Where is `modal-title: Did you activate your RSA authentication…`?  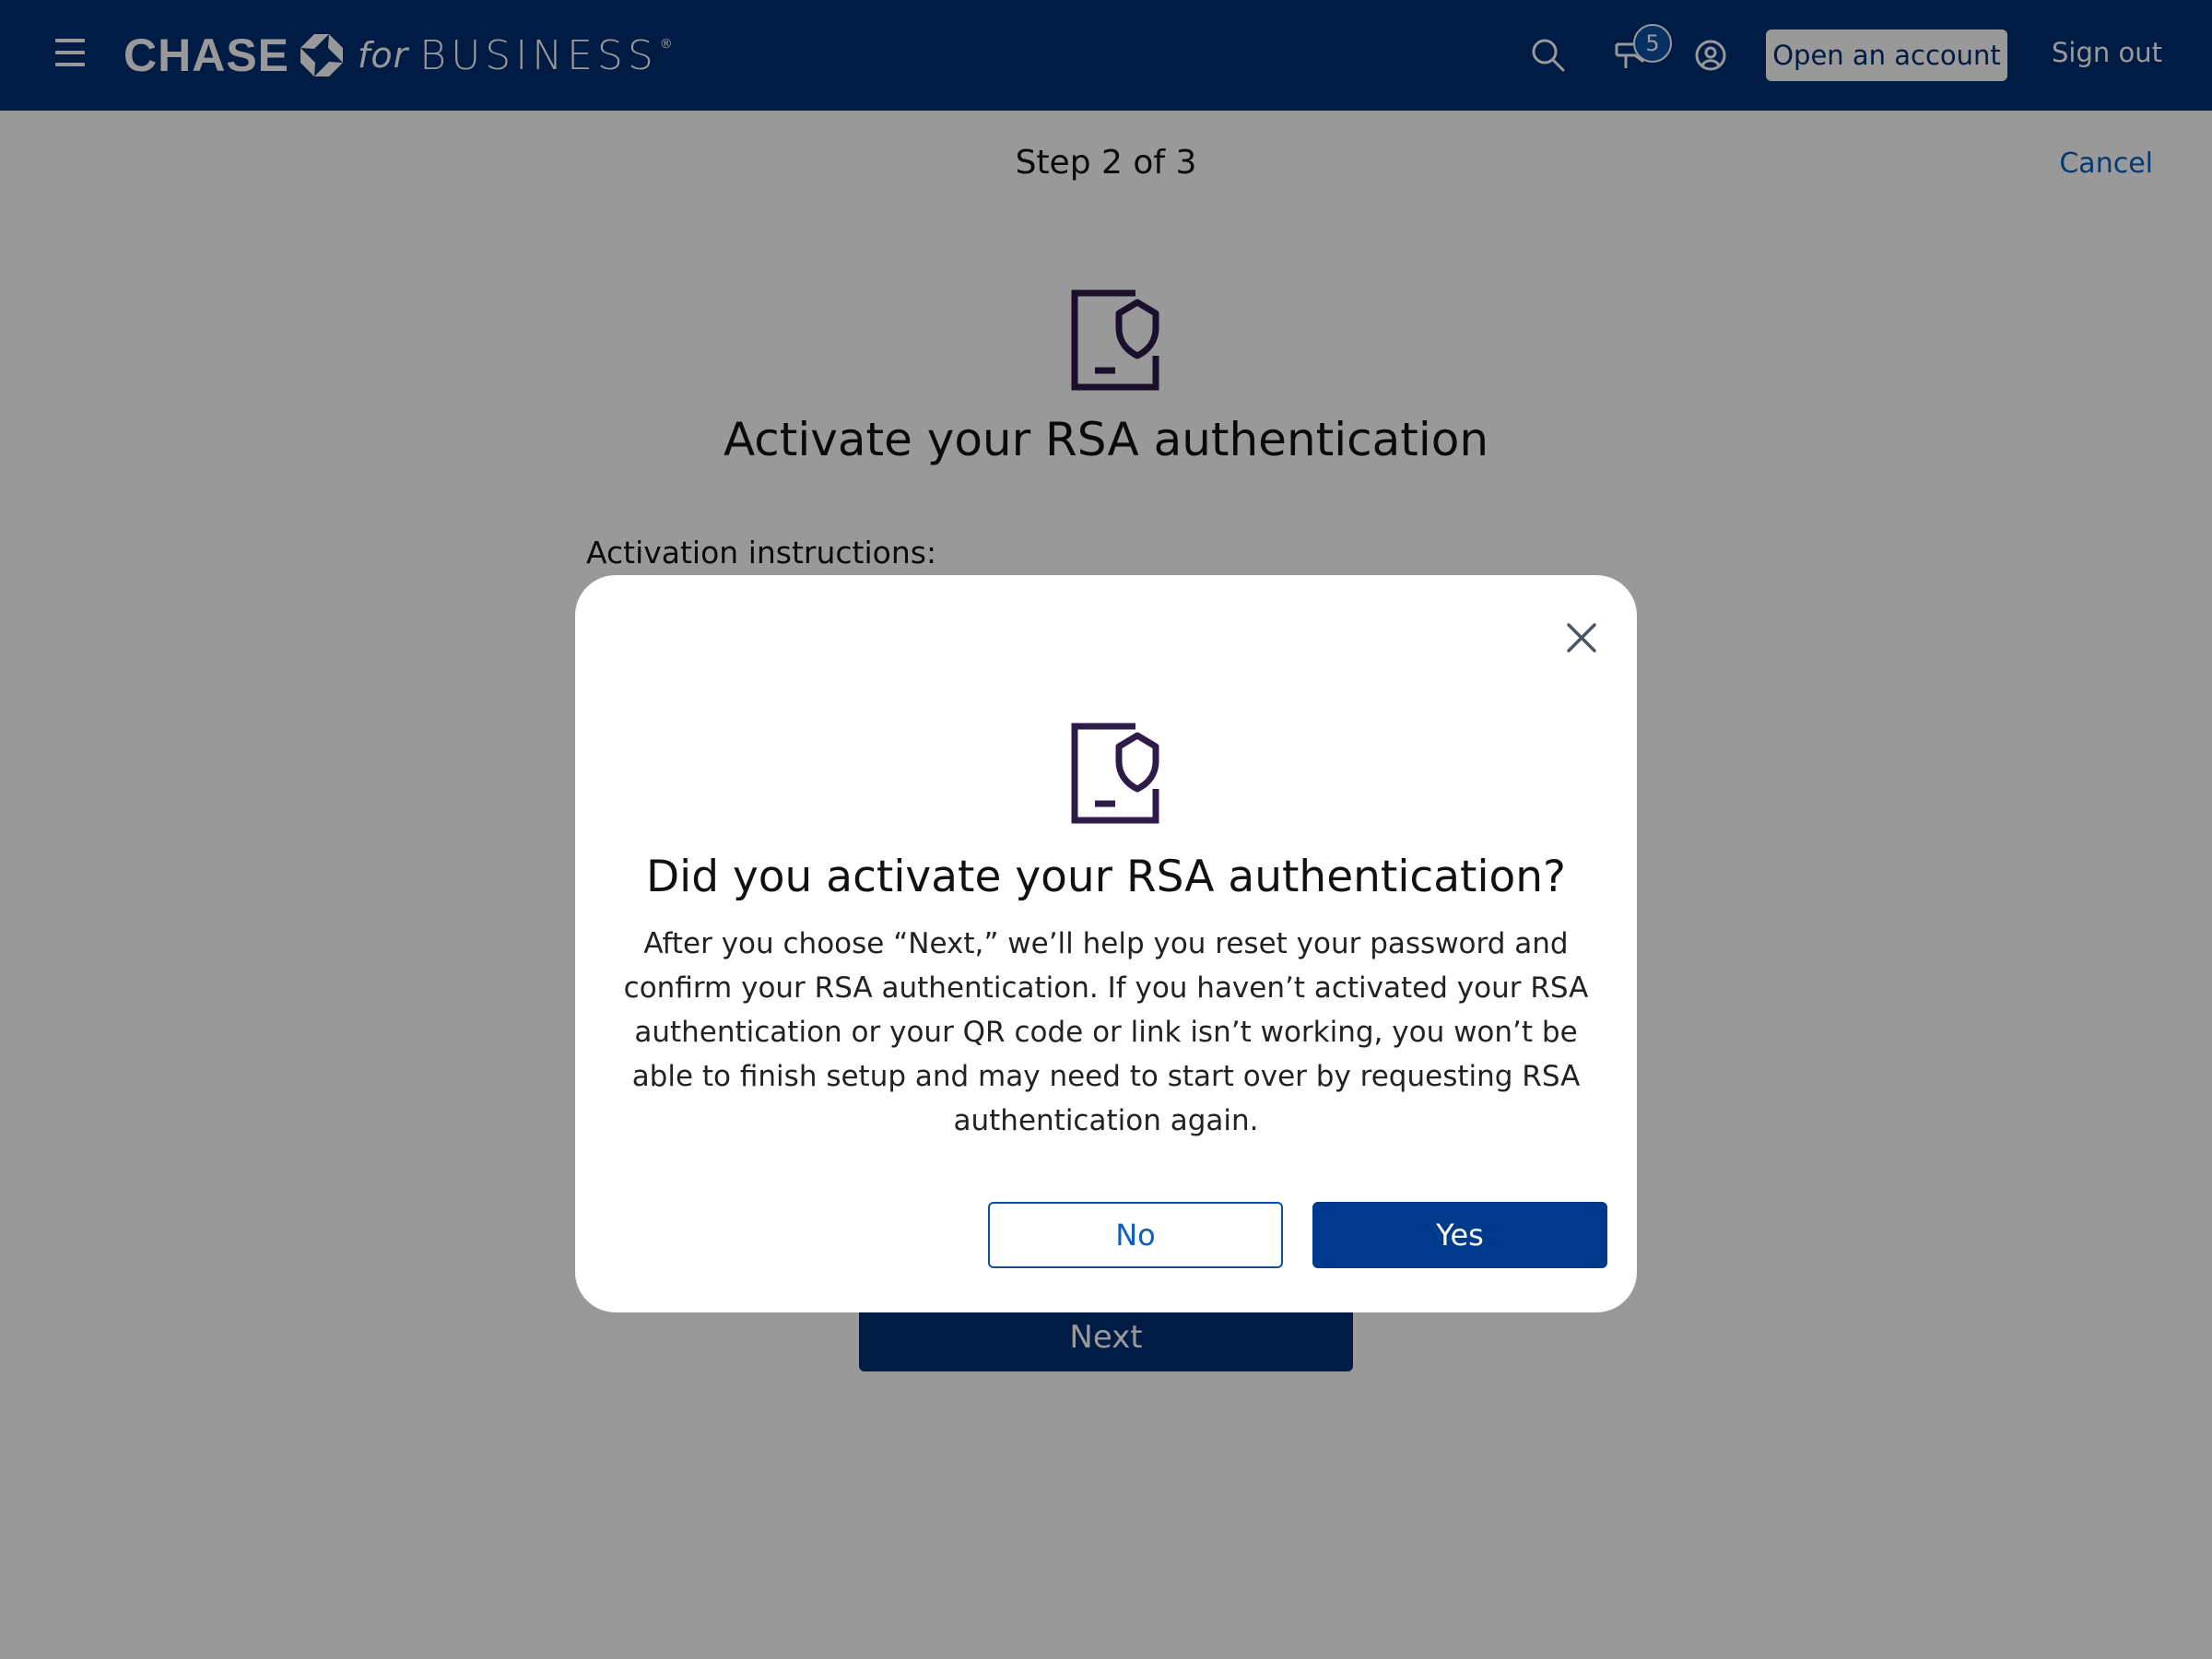
modal-title: Did you activate your RSA authentication… is located at coordinates (1106, 877).